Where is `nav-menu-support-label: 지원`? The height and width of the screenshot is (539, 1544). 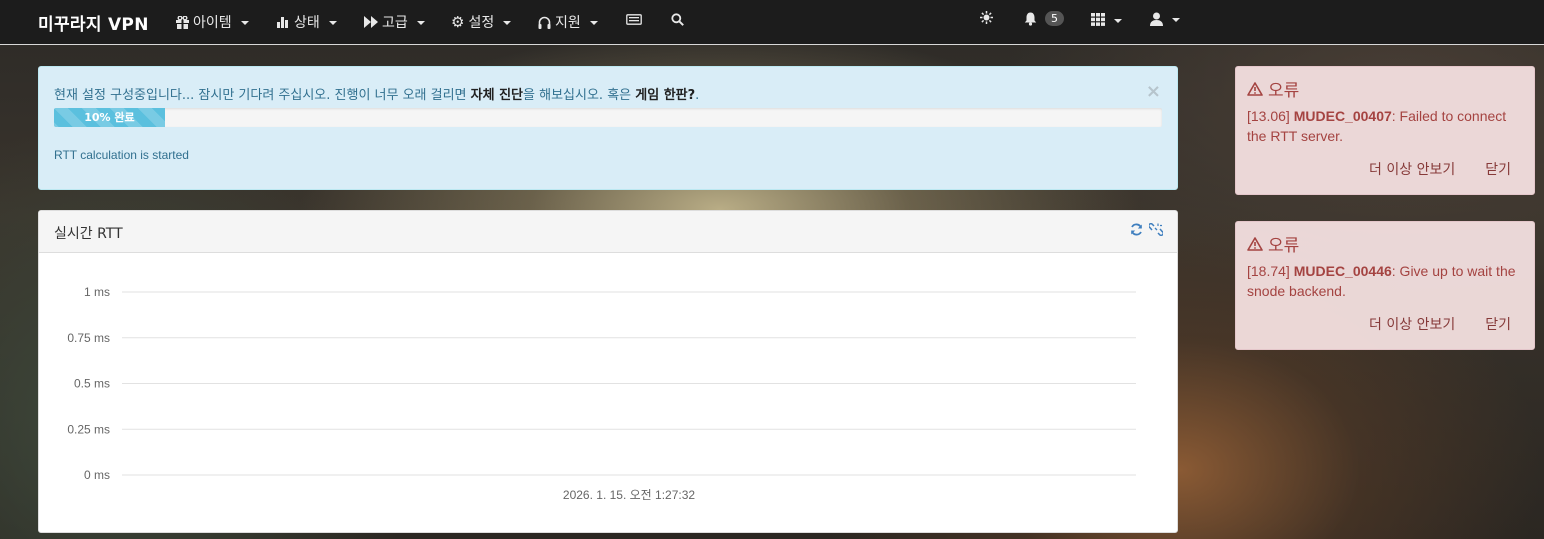
nav-menu-support-label: 지원 is located at coordinates (568, 23).